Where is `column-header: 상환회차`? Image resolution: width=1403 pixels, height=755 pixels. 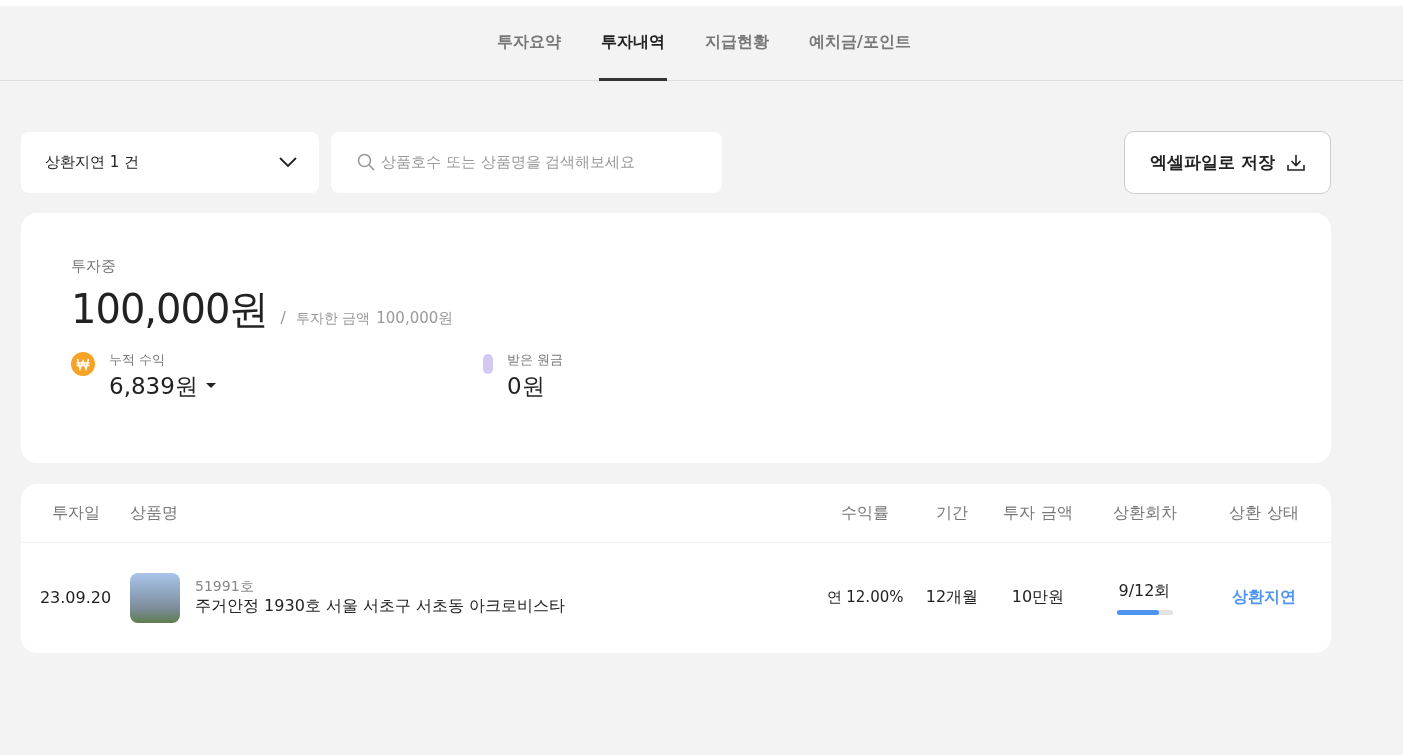 column-header: 상환회차 is located at coordinates (1144, 513).